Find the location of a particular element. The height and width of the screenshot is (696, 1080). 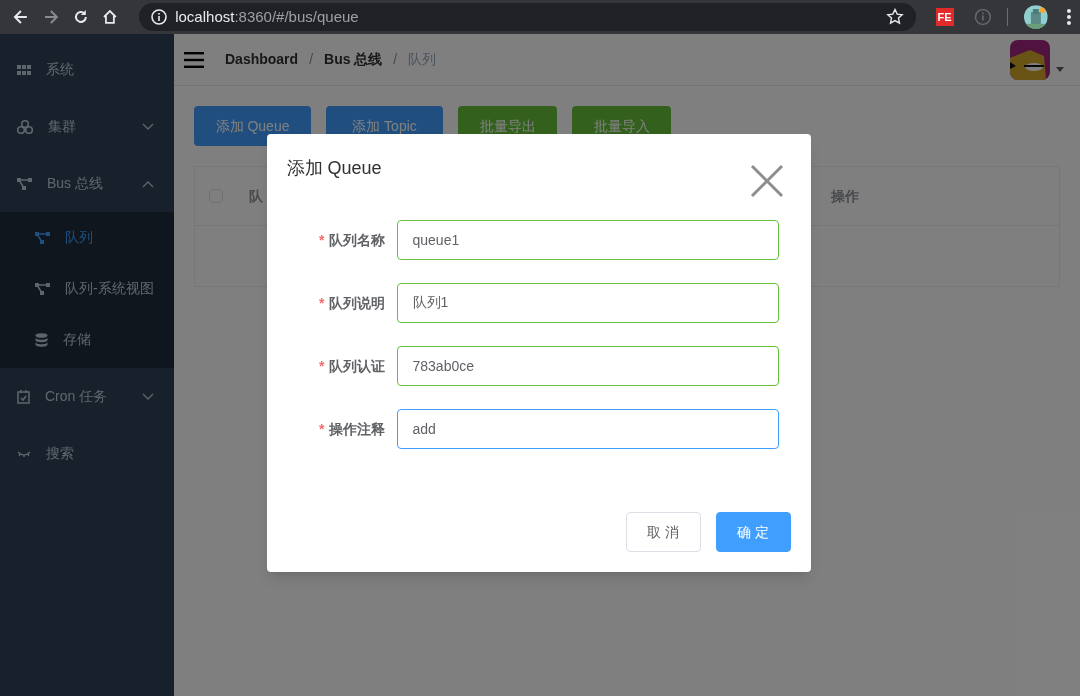

avatar is located at coordinates (1030, 59).